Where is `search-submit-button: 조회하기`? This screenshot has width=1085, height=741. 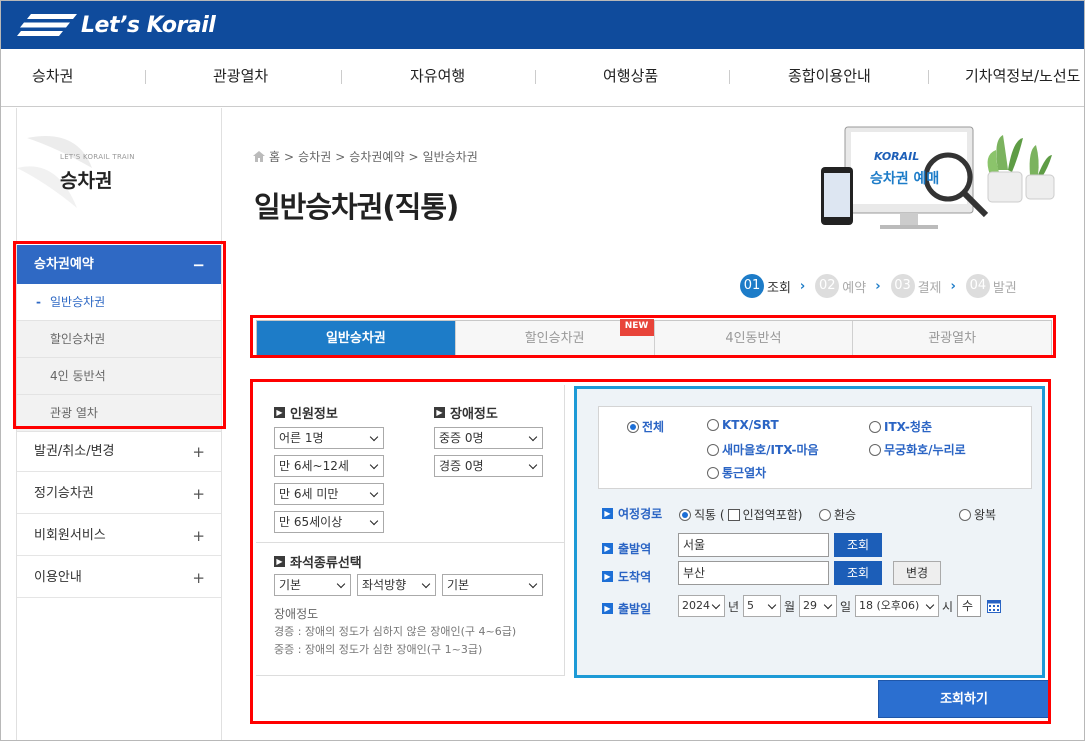 search-submit-button: 조회하기 is located at coordinates (964, 699).